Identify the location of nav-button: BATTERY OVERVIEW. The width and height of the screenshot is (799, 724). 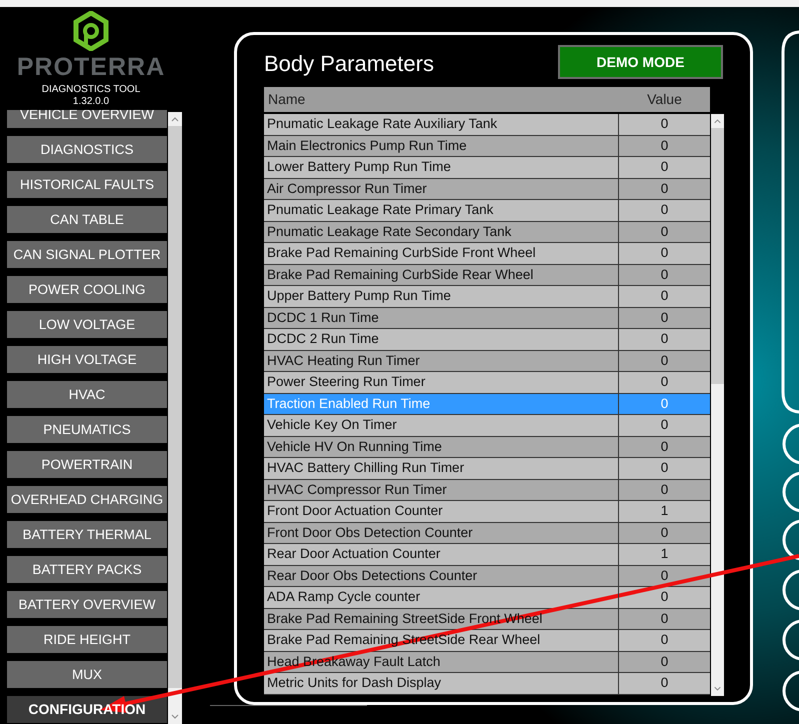
(87, 604).